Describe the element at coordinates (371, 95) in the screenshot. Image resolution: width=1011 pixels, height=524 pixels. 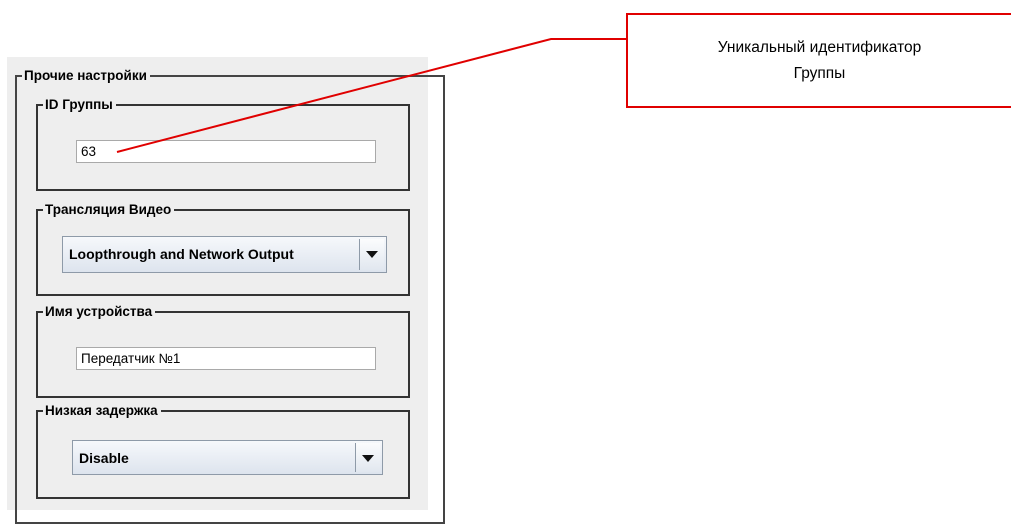
I see `callout-pointer` at that location.